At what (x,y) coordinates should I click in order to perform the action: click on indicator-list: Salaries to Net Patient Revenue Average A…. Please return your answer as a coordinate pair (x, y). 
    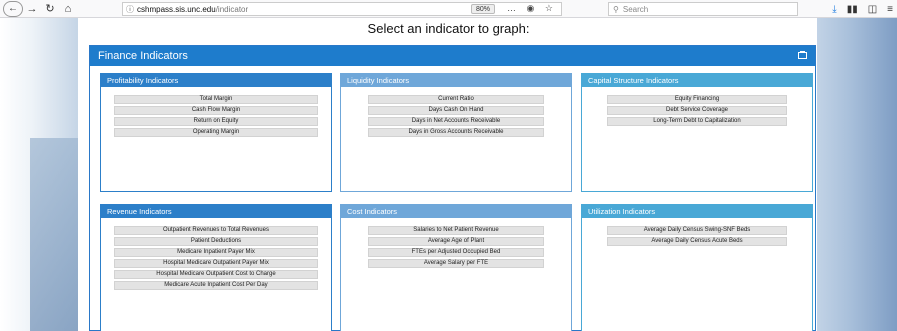
    Looking at the image, I should click on (456, 243).